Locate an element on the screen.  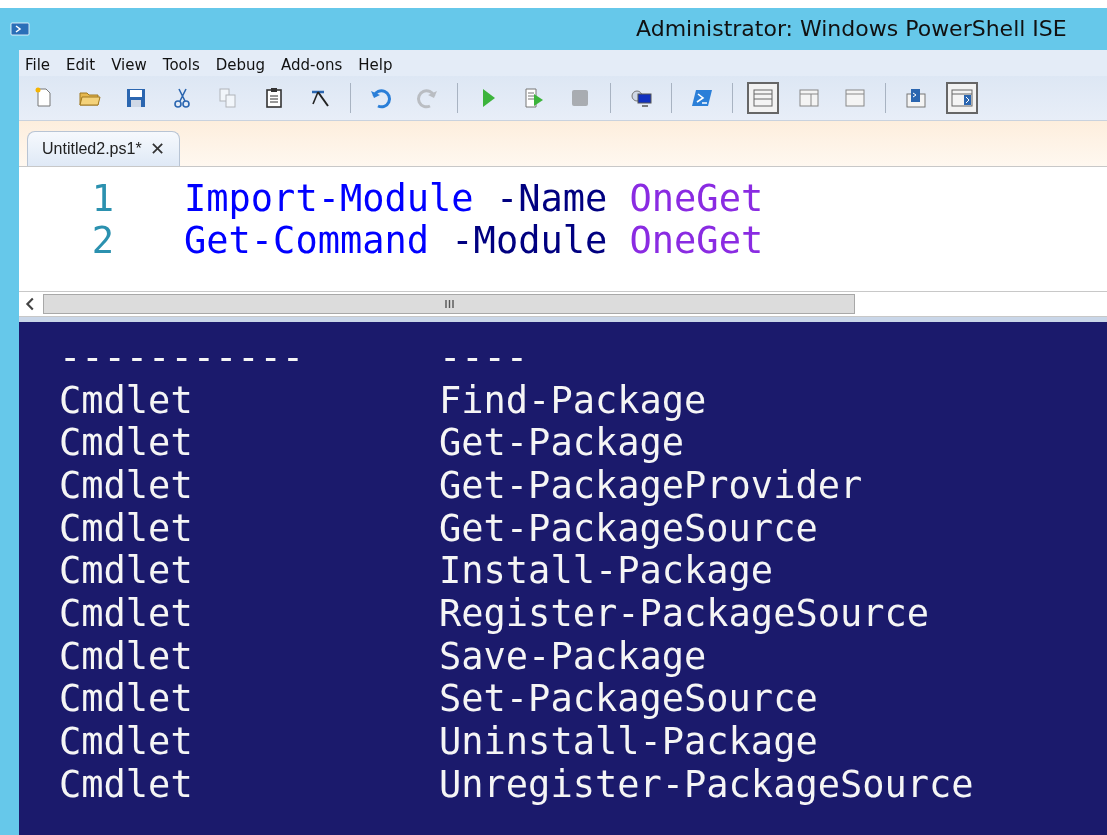
console-output-text: Uninstall-Package is located at coordinates (628, 742).